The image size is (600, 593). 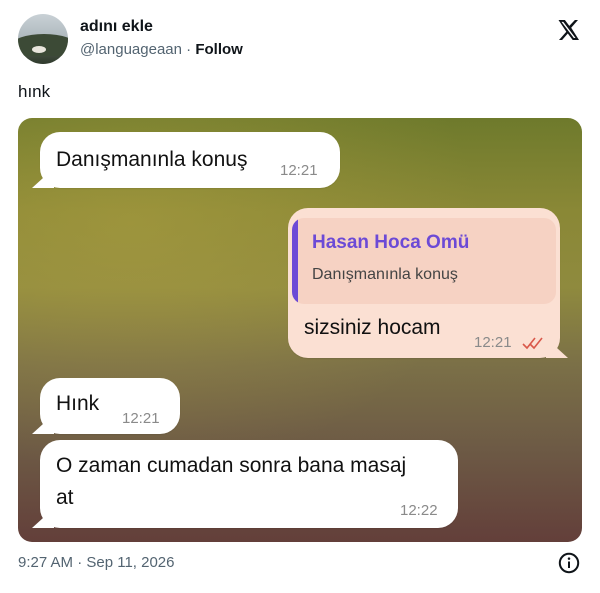 I want to click on reply-author: Hasan Hoca Omü, so click(x=391, y=242).